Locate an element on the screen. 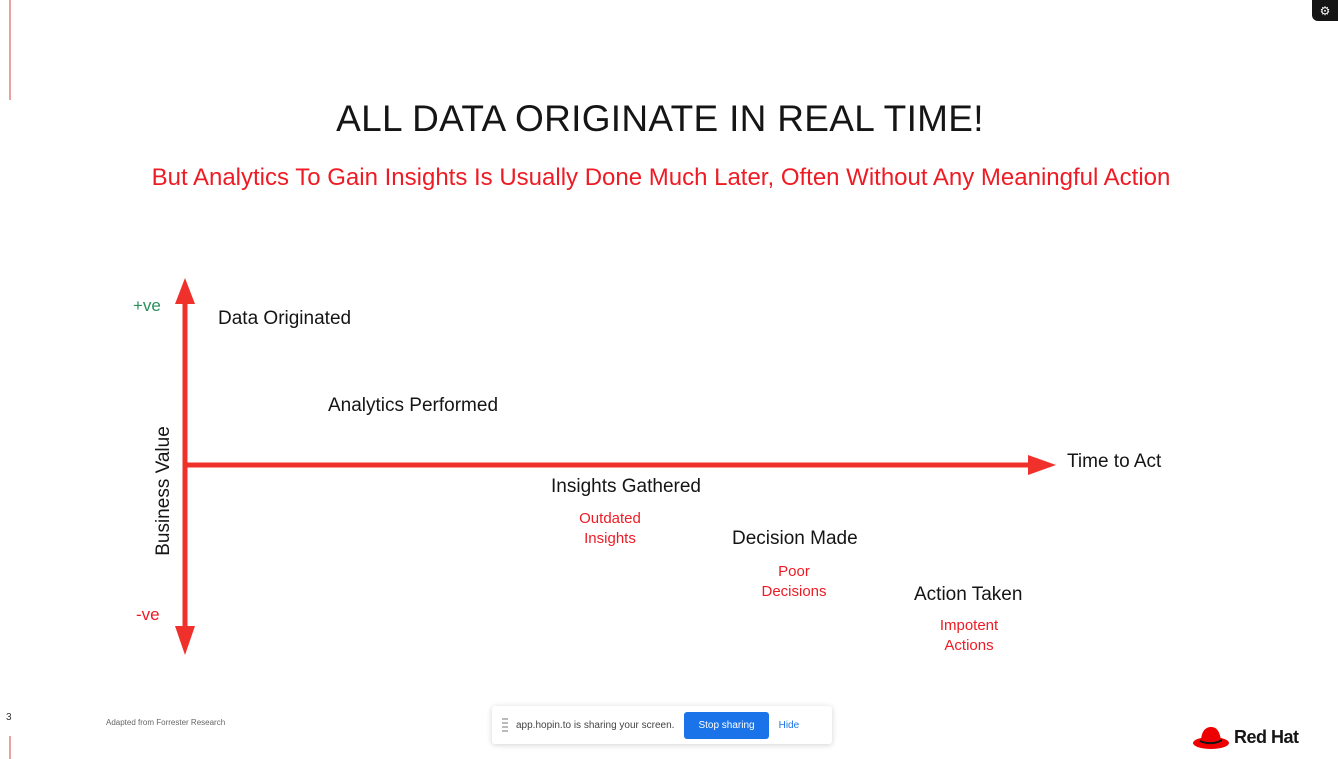 The height and width of the screenshot is (759, 1338). brand-name: Red Hat is located at coordinates (1266, 736).